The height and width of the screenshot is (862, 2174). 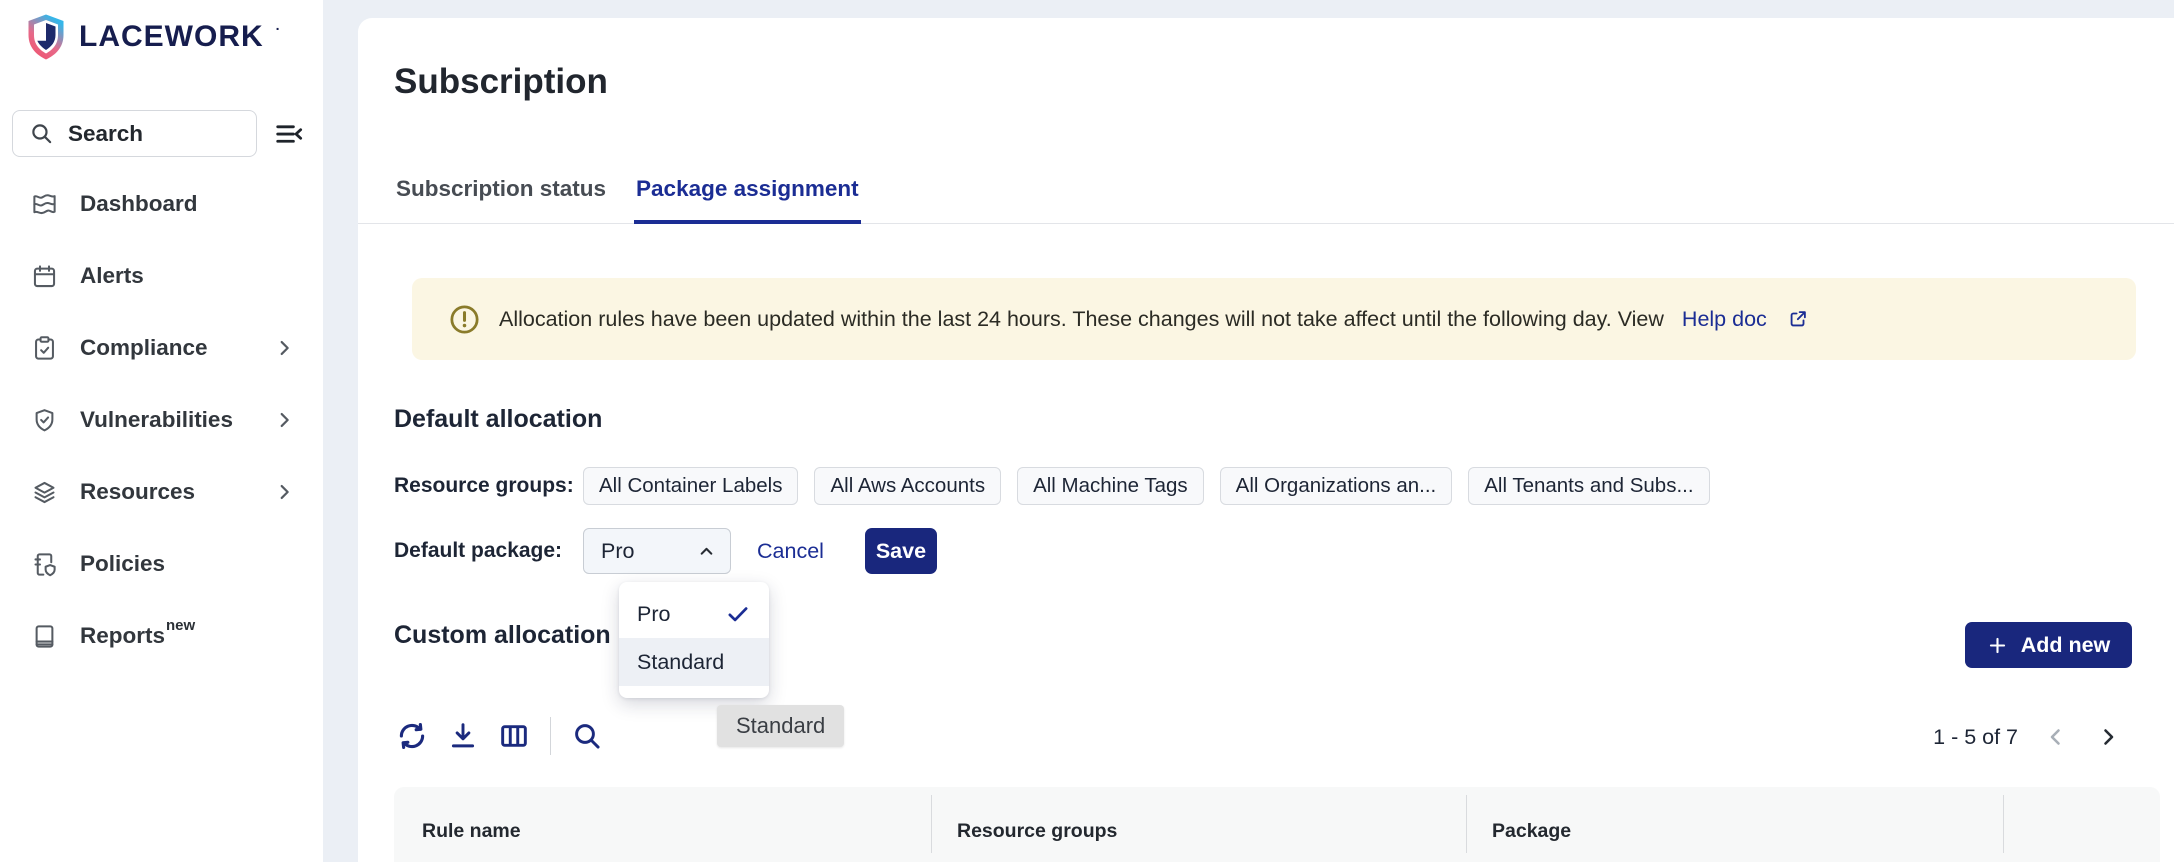 I want to click on sidebar-collapse-button, so click(x=289, y=134).